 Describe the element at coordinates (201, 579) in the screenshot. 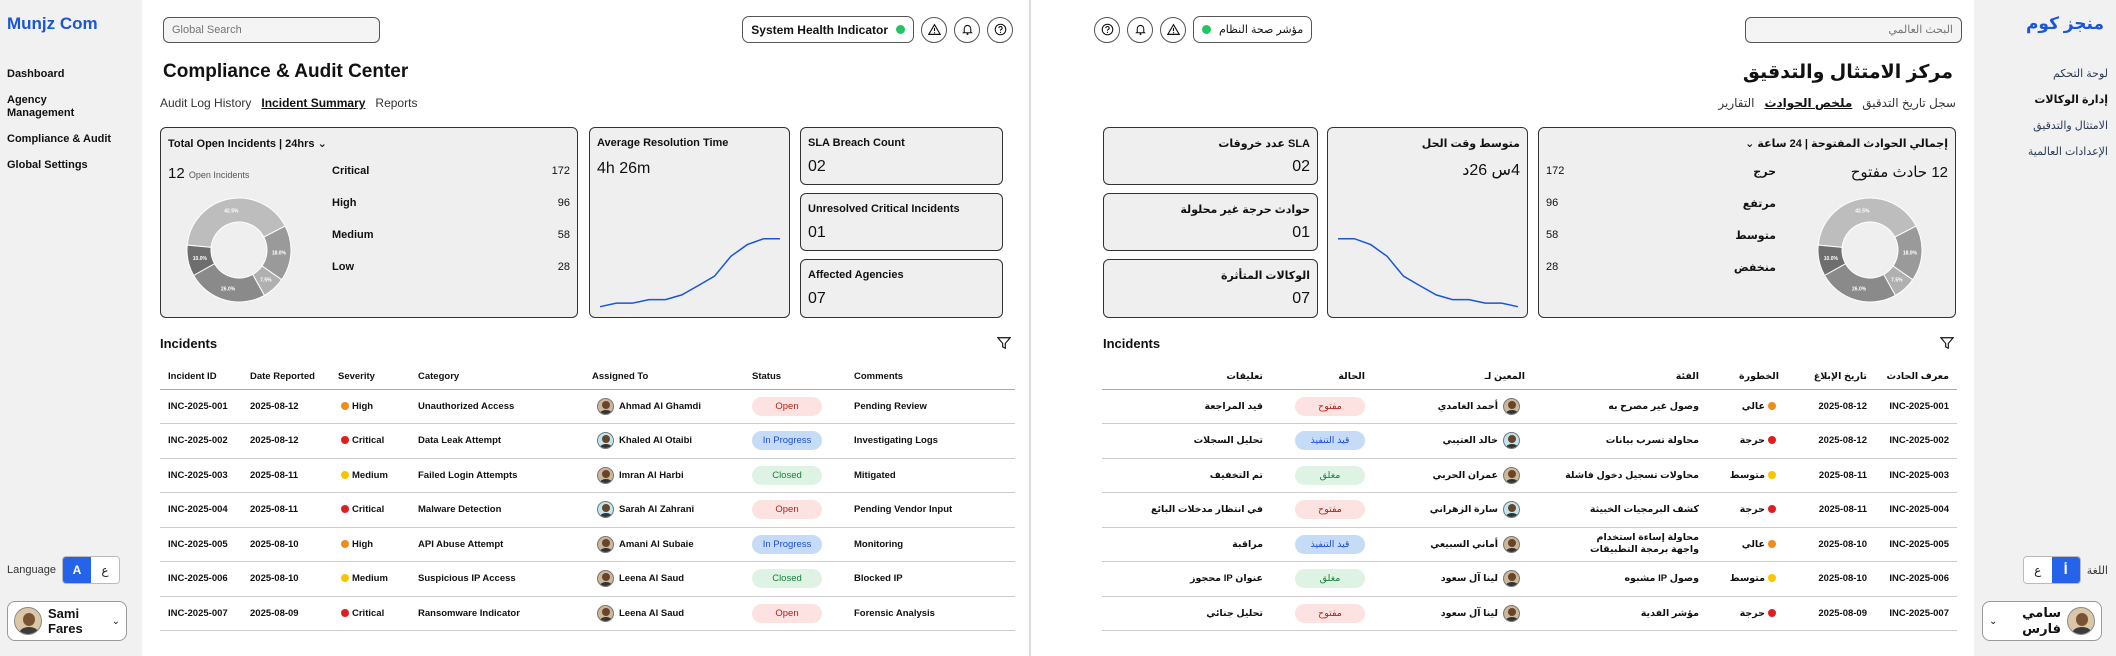

I see `table-cell: INC-2025-006` at that location.